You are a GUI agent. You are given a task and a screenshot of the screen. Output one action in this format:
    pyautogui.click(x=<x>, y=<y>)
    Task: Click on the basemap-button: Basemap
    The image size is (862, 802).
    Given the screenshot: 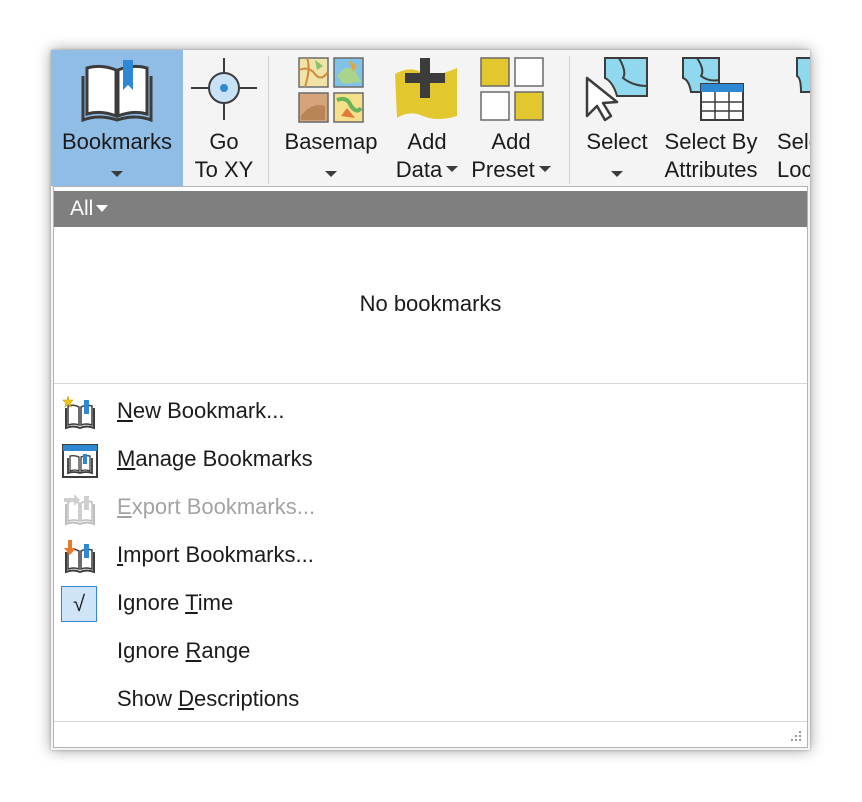 What is the action you would take?
    pyautogui.click(x=331, y=118)
    